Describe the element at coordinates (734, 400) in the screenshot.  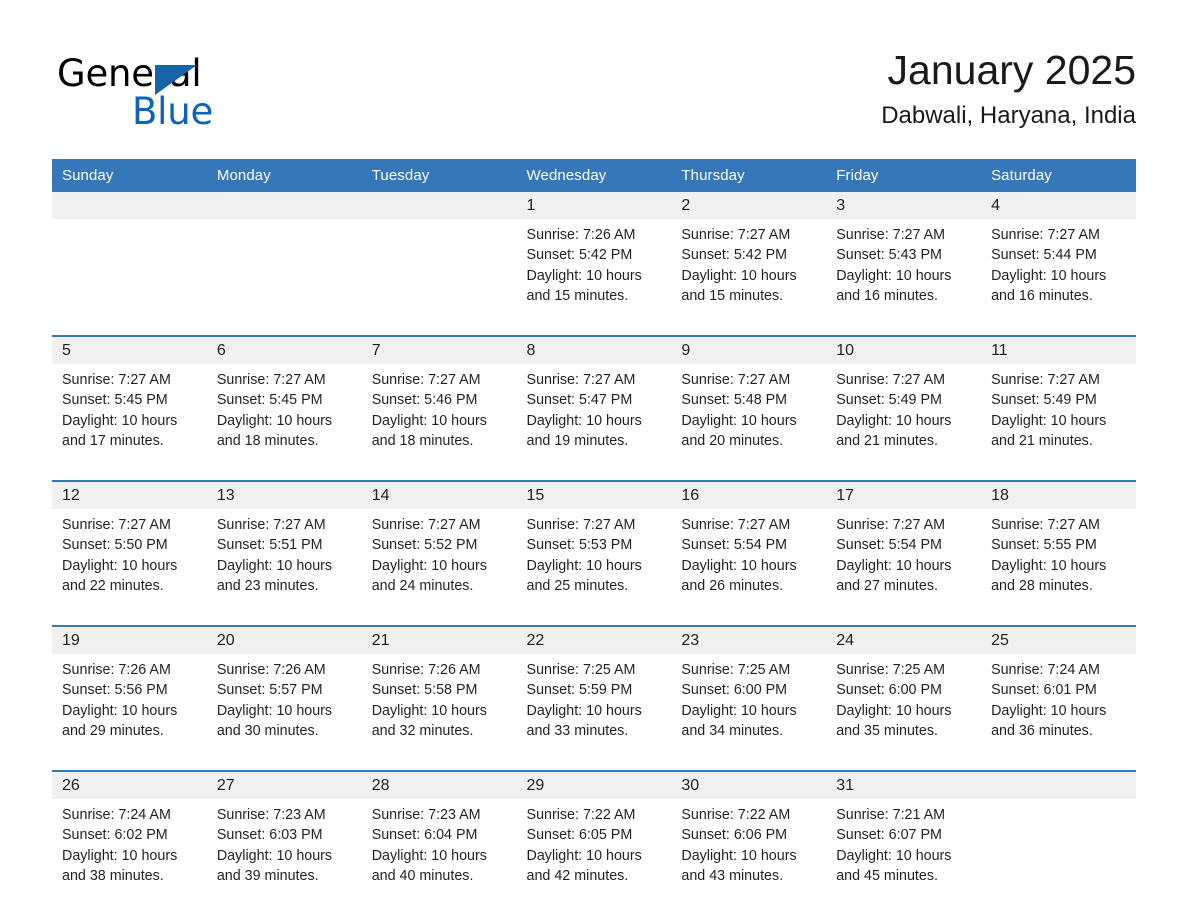
I see `sunset-text: Sunset: 5:48 PM` at that location.